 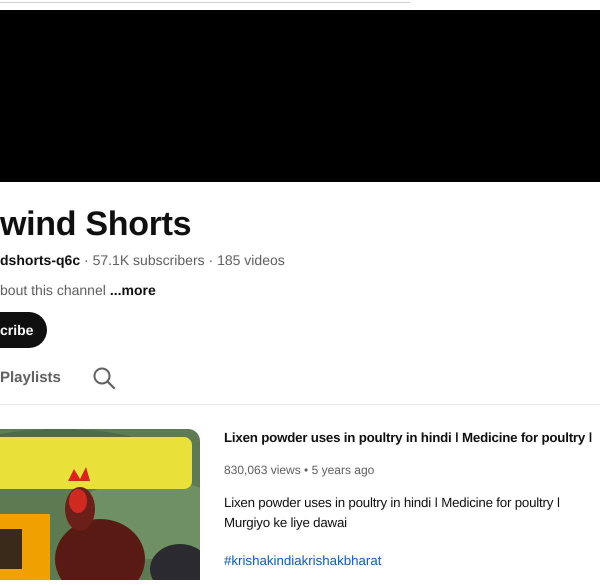 What do you see at coordinates (24, 330) in the screenshot?
I see `subscribe-button: cribe` at bounding box center [24, 330].